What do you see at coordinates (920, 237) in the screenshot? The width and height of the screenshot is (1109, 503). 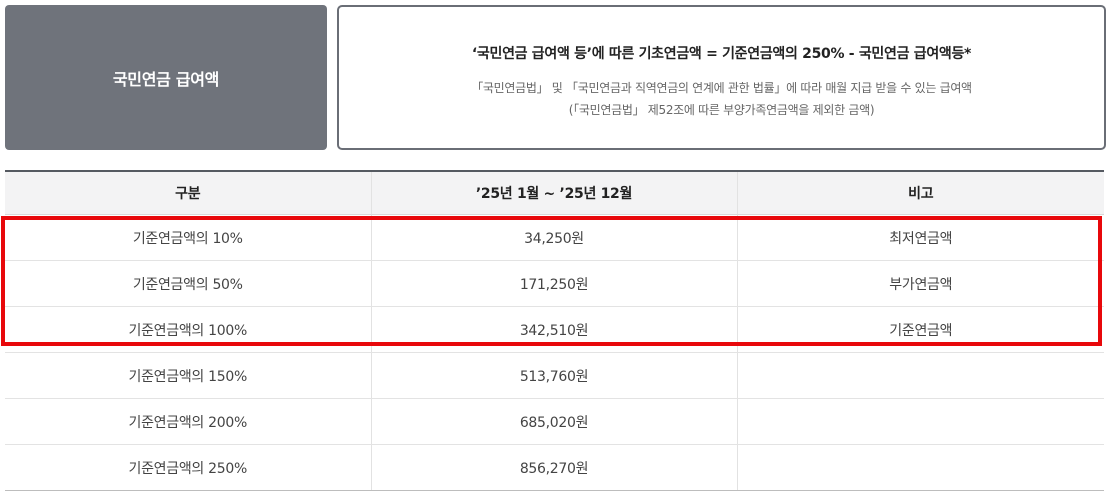 I see `cell-note: 최저연금액` at bounding box center [920, 237].